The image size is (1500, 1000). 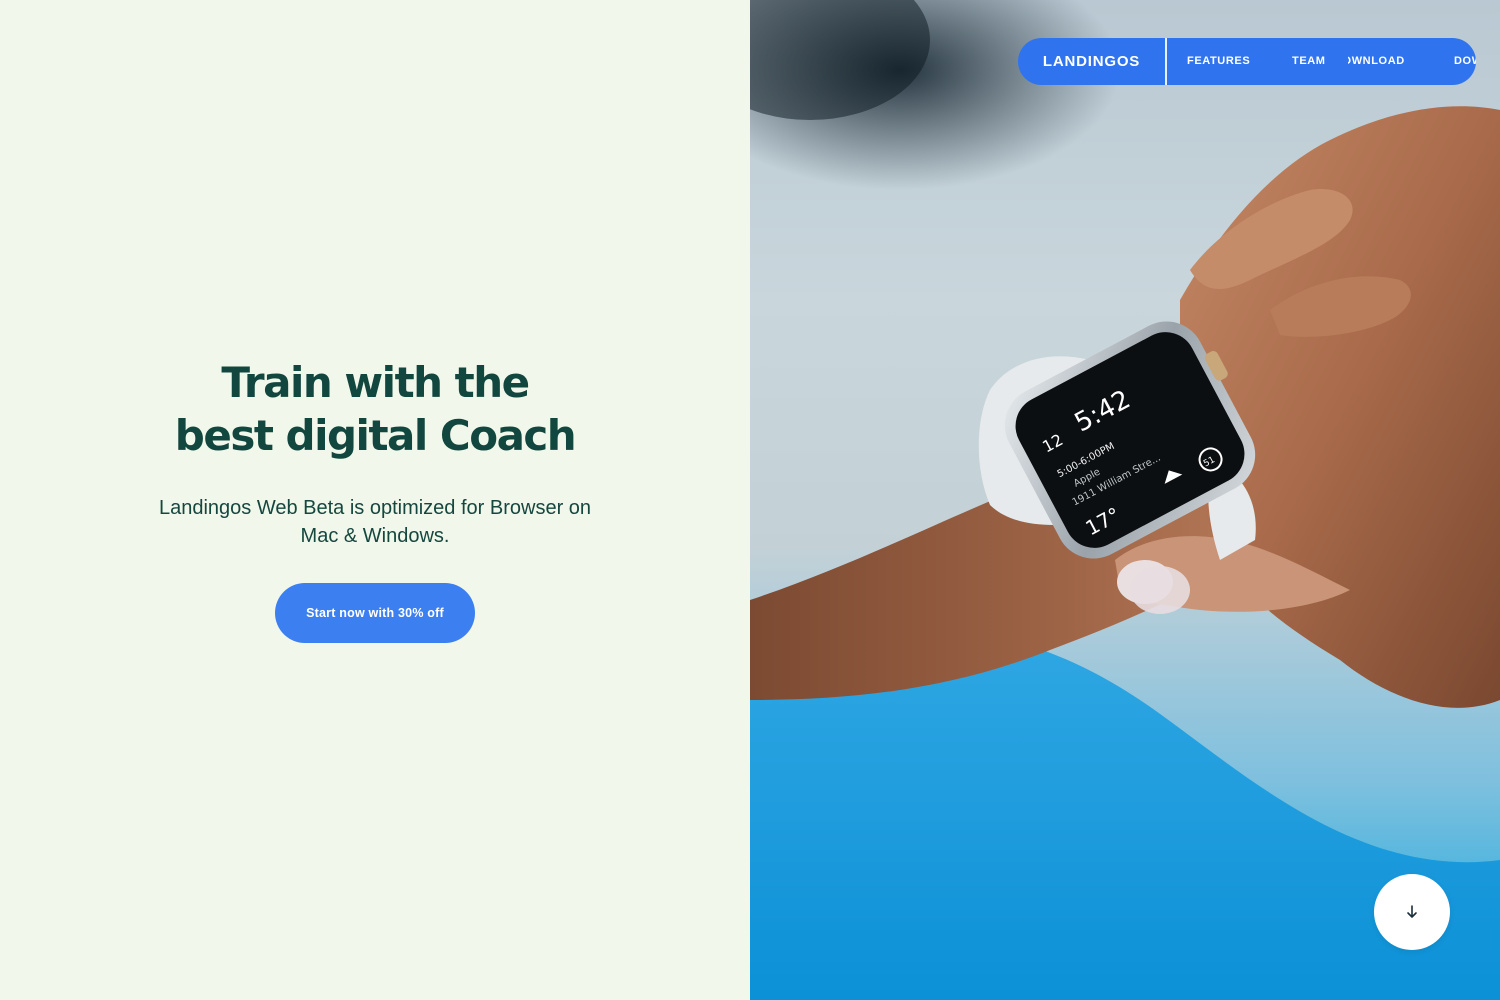 What do you see at coordinates (375, 613) in the screenshot?
I see `start-now-button: Start now with 30% off` at bounding box center [375, 613].